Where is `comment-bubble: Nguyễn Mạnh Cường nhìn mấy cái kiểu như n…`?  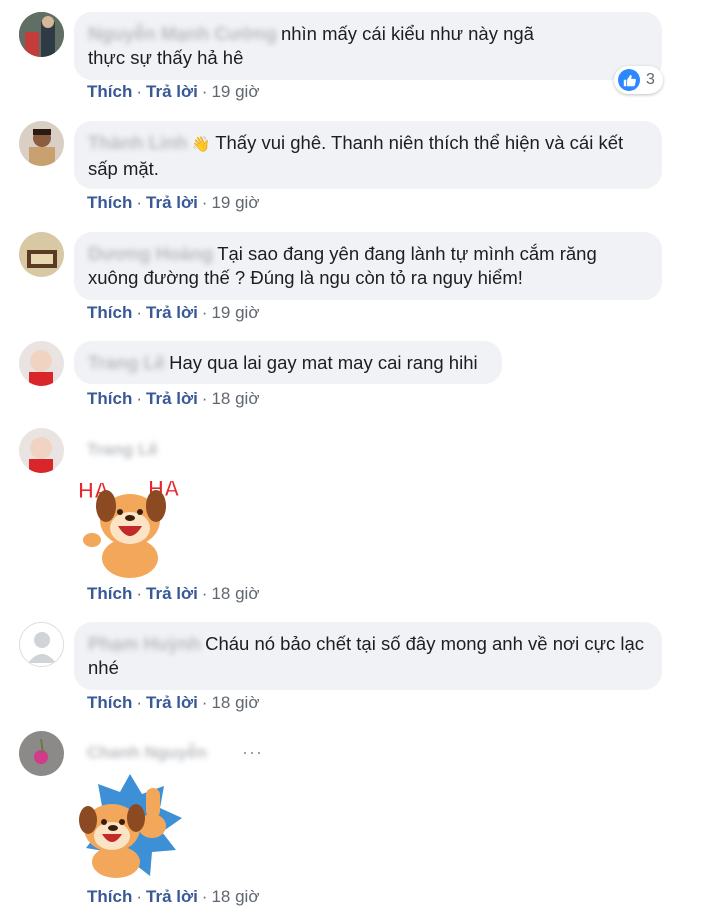
comment-bubble: Nguyễn Mạnh Cường nhìn mấy cái kiểu như n… is located at coordinates (368, 46).